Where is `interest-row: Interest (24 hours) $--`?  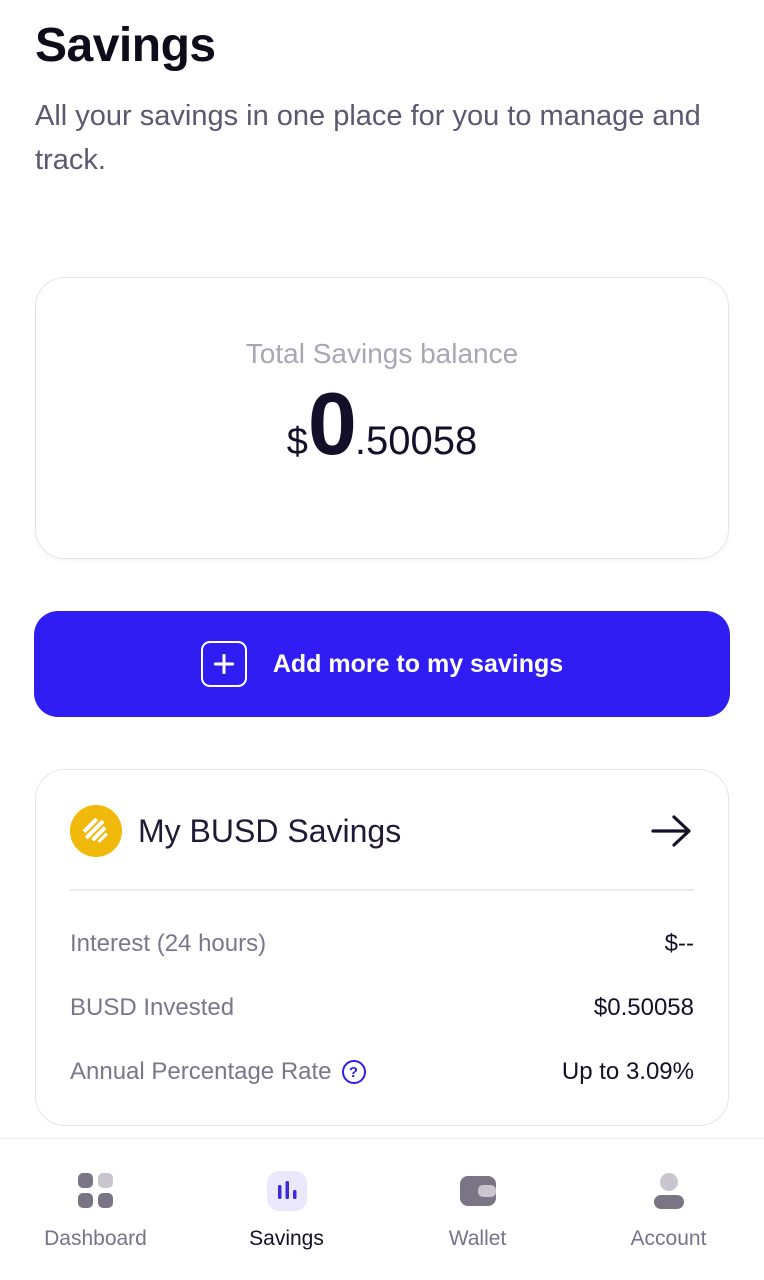 interest-row: Interest (24 hours) $-- is located at coordinates (382, 944).